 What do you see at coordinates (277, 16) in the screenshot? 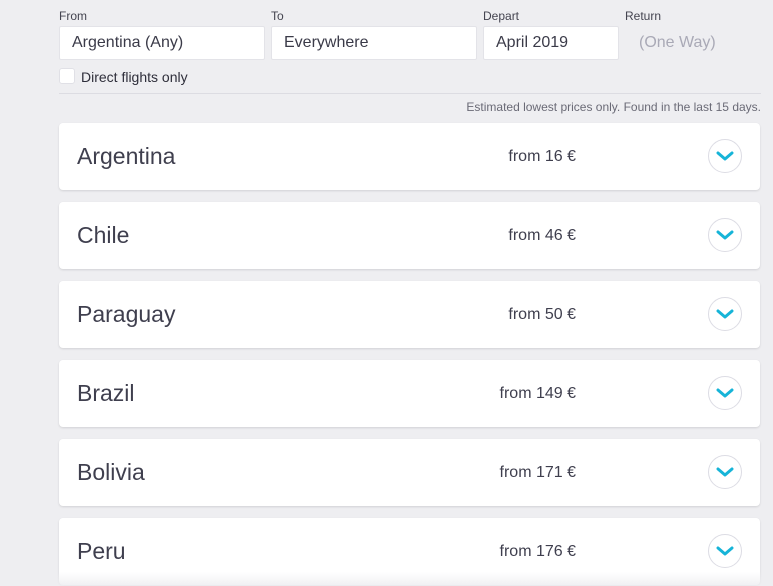
I see `to-label: To` at bounding box center [277, 16].